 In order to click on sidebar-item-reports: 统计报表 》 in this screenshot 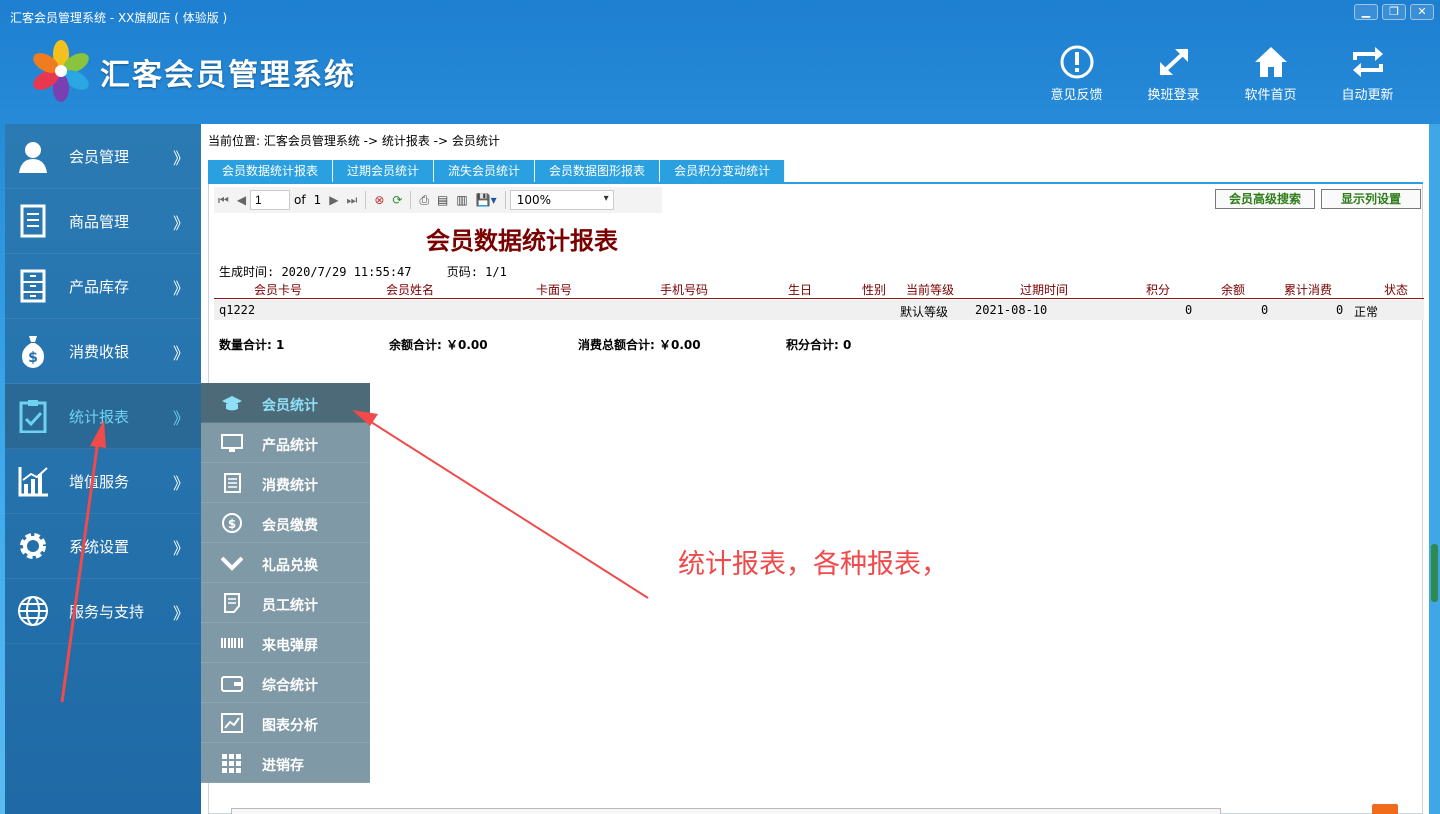, I will do `click(103, 416)`.